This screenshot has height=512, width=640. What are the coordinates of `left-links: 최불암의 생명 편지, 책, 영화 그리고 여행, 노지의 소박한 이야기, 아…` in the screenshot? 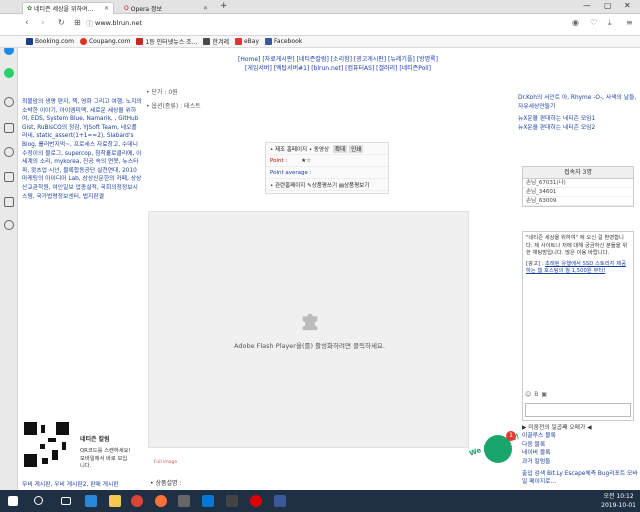 It's located at (82, 149).